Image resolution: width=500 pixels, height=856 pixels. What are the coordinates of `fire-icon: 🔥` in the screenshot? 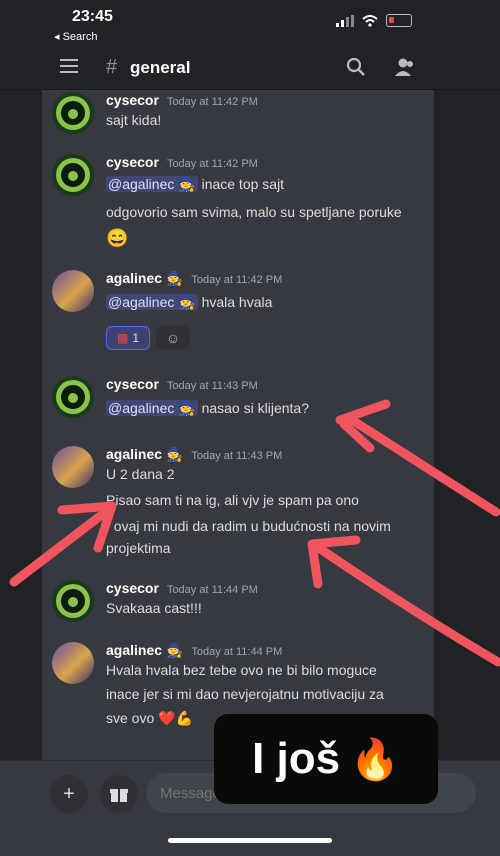 It's located at (375, 759).